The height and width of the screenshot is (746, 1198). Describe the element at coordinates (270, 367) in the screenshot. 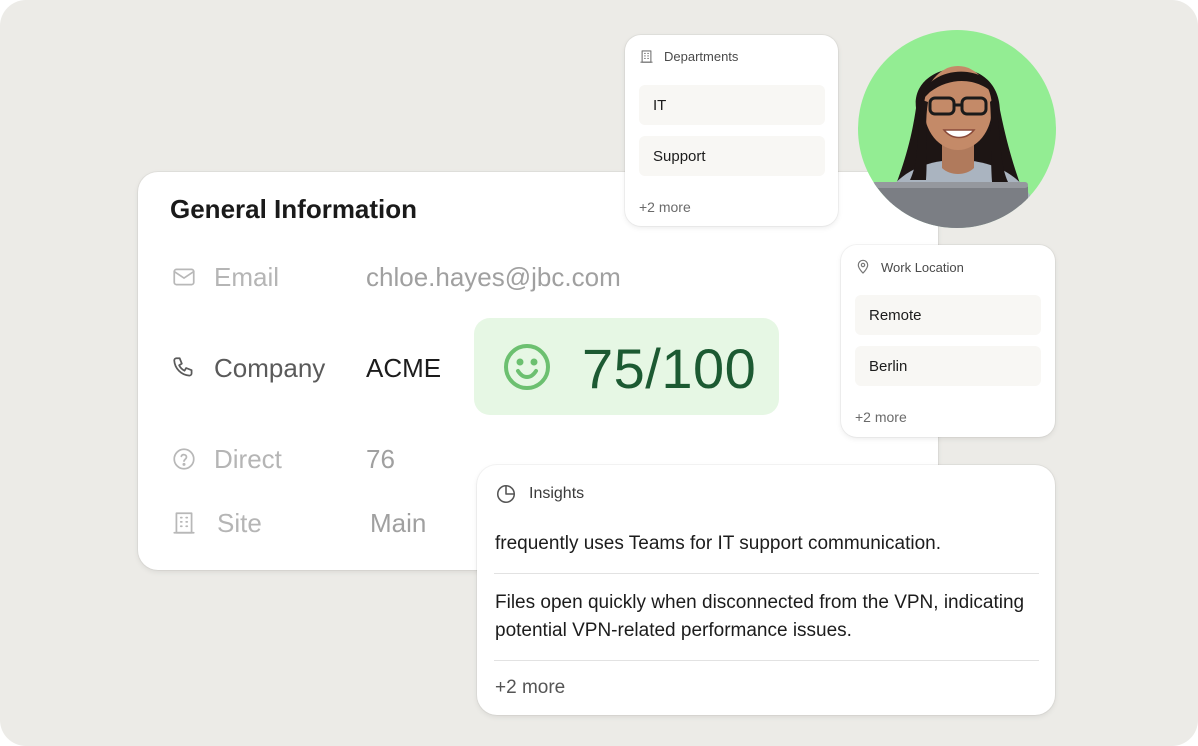

I see `company-label: Company` at that location.